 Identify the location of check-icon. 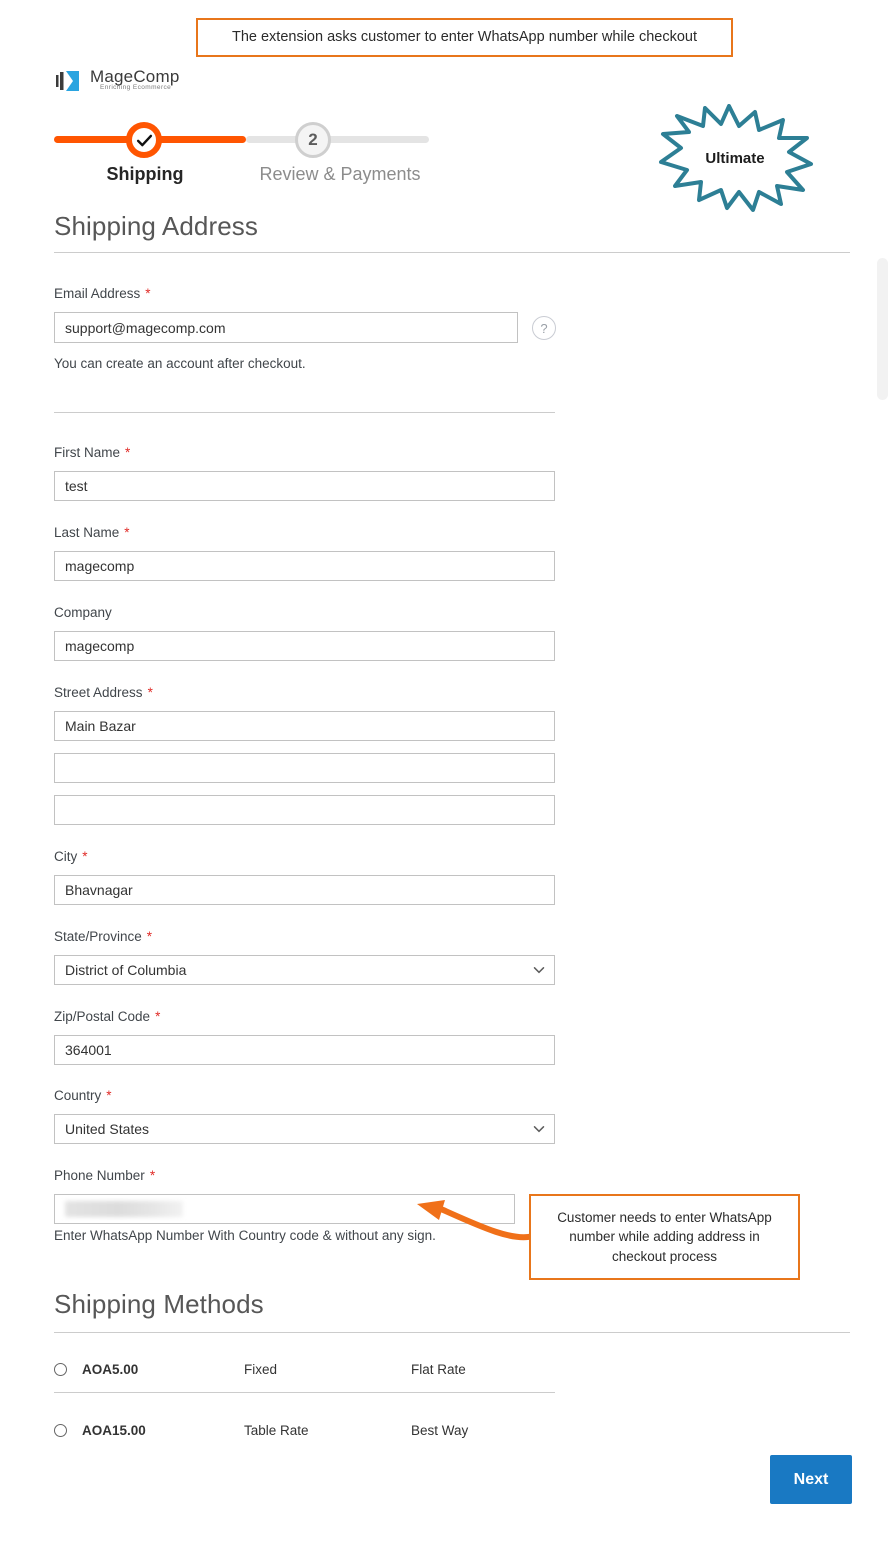
(144, 140).